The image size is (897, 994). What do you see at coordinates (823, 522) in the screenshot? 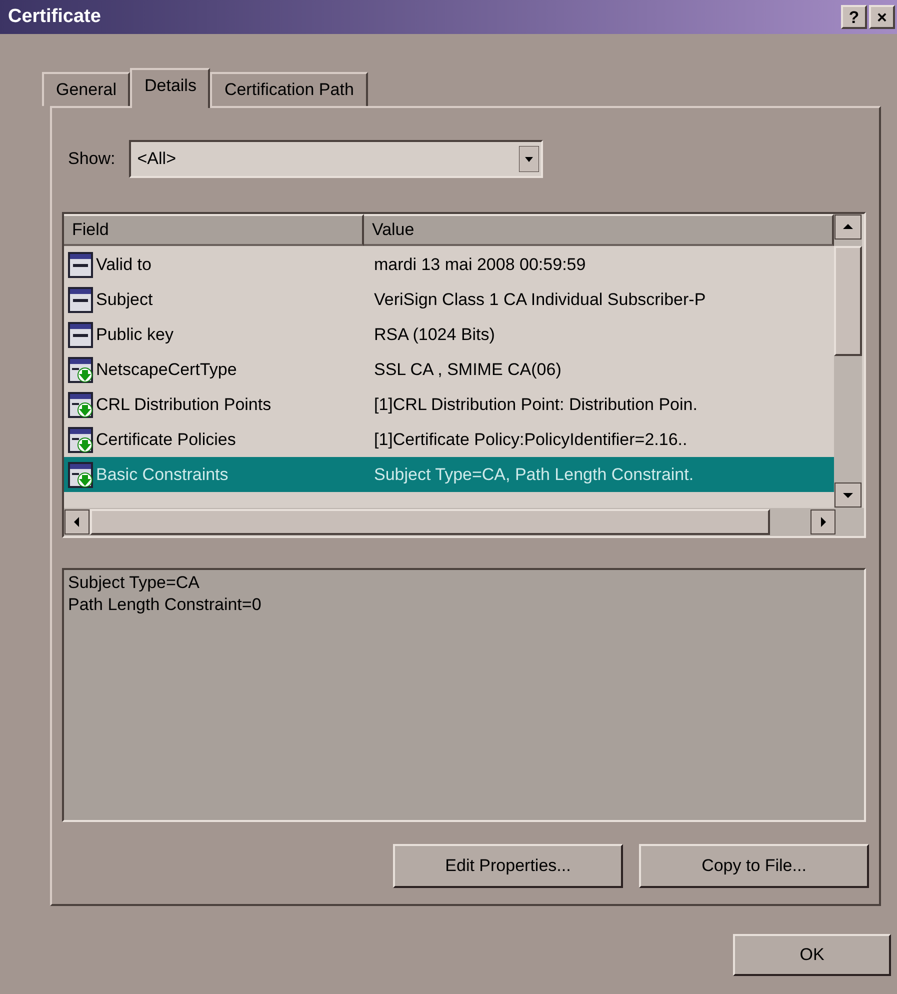
I see `scroll-right-icon` at bounding box center [823, 522].